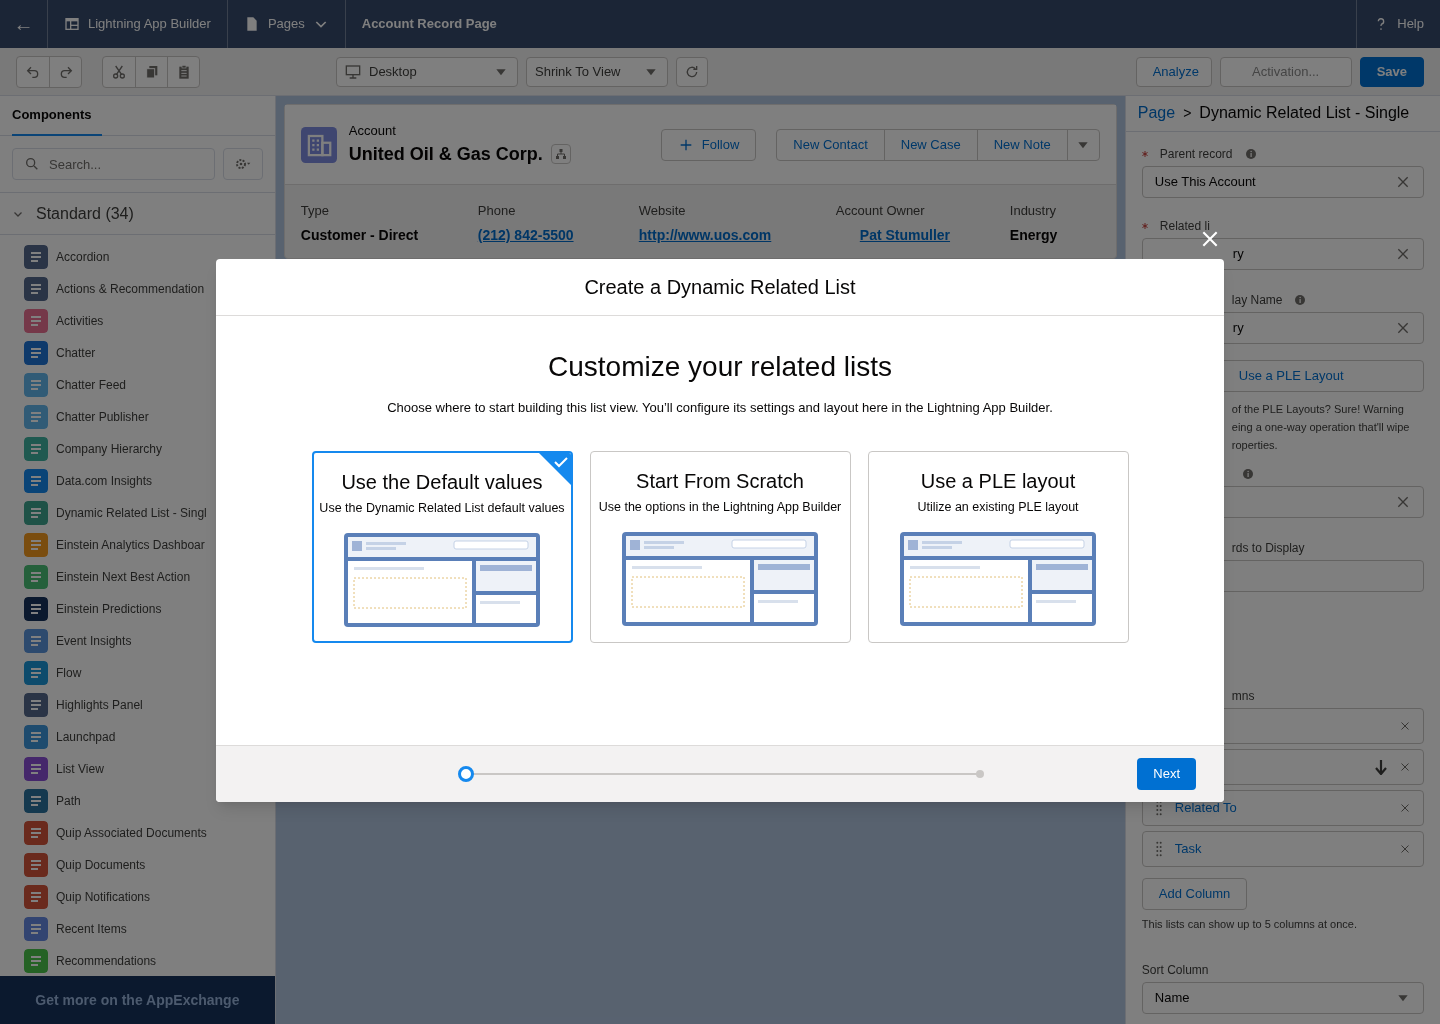 The image size is (1440, 1024). I want to click on field-label: lay Name, so click(1257, 300).